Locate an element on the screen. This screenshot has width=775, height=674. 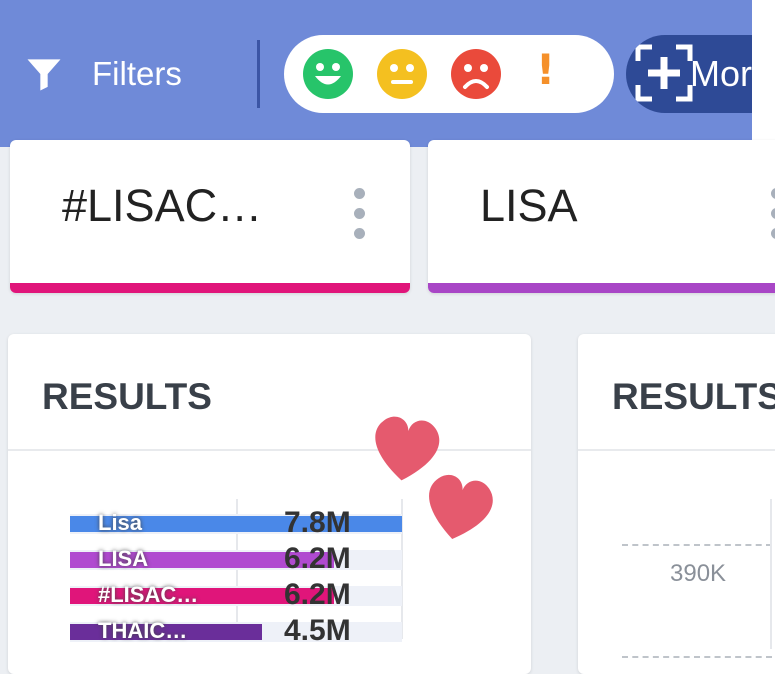
bar-label: LISA is located at coordinates (123, 558).